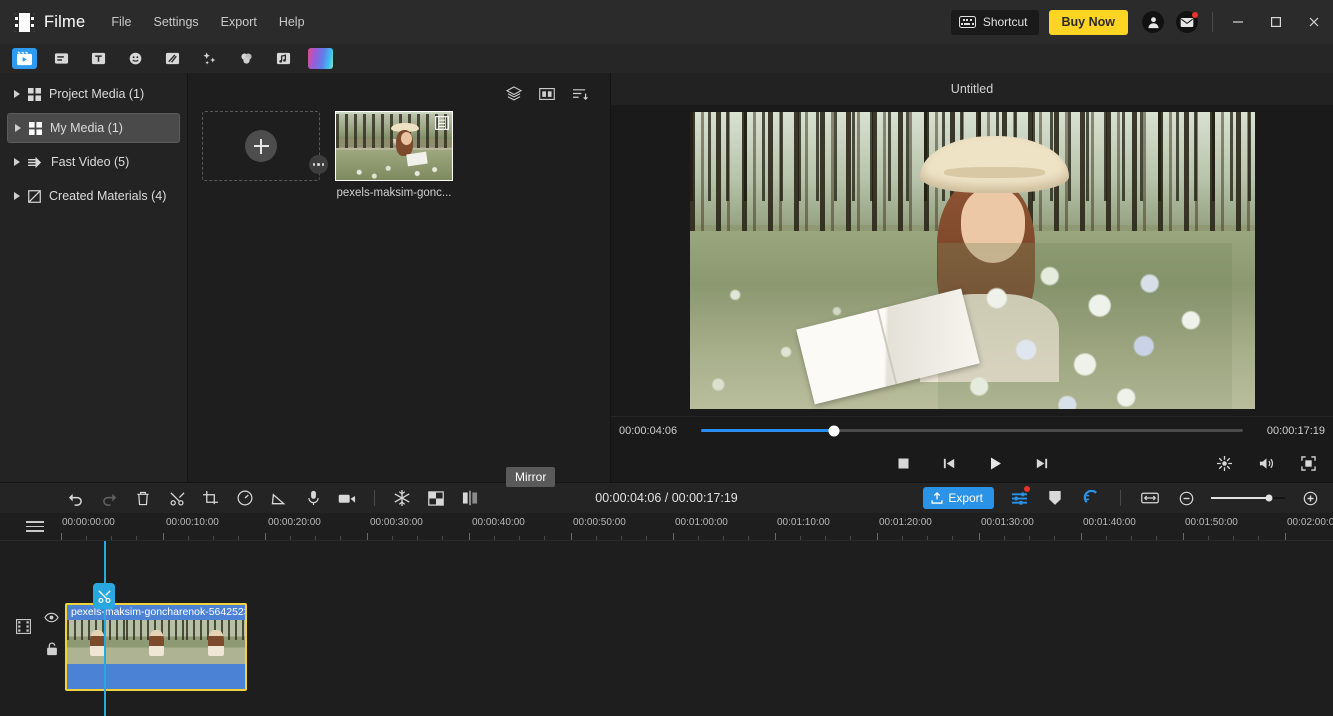 Image resolution: width=1333 pixels, height=716 pixels. Describe the element at coordinates (1007, 522) in the screenshot. I see `ruler-tick: 00:01:30:00` at that location.